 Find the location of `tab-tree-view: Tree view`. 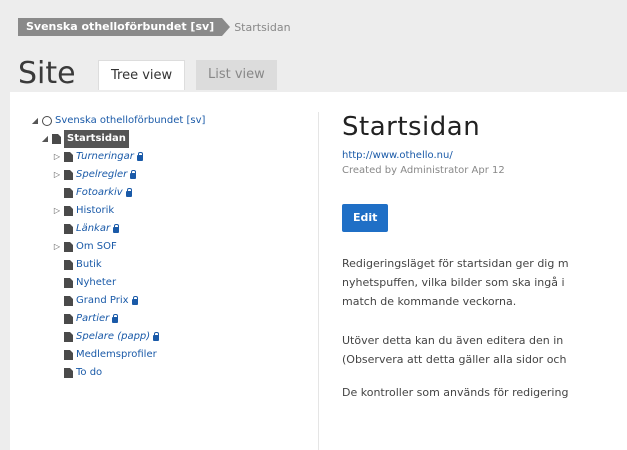

tab-tree-view: Tree view is located at coordinates (142, 75).